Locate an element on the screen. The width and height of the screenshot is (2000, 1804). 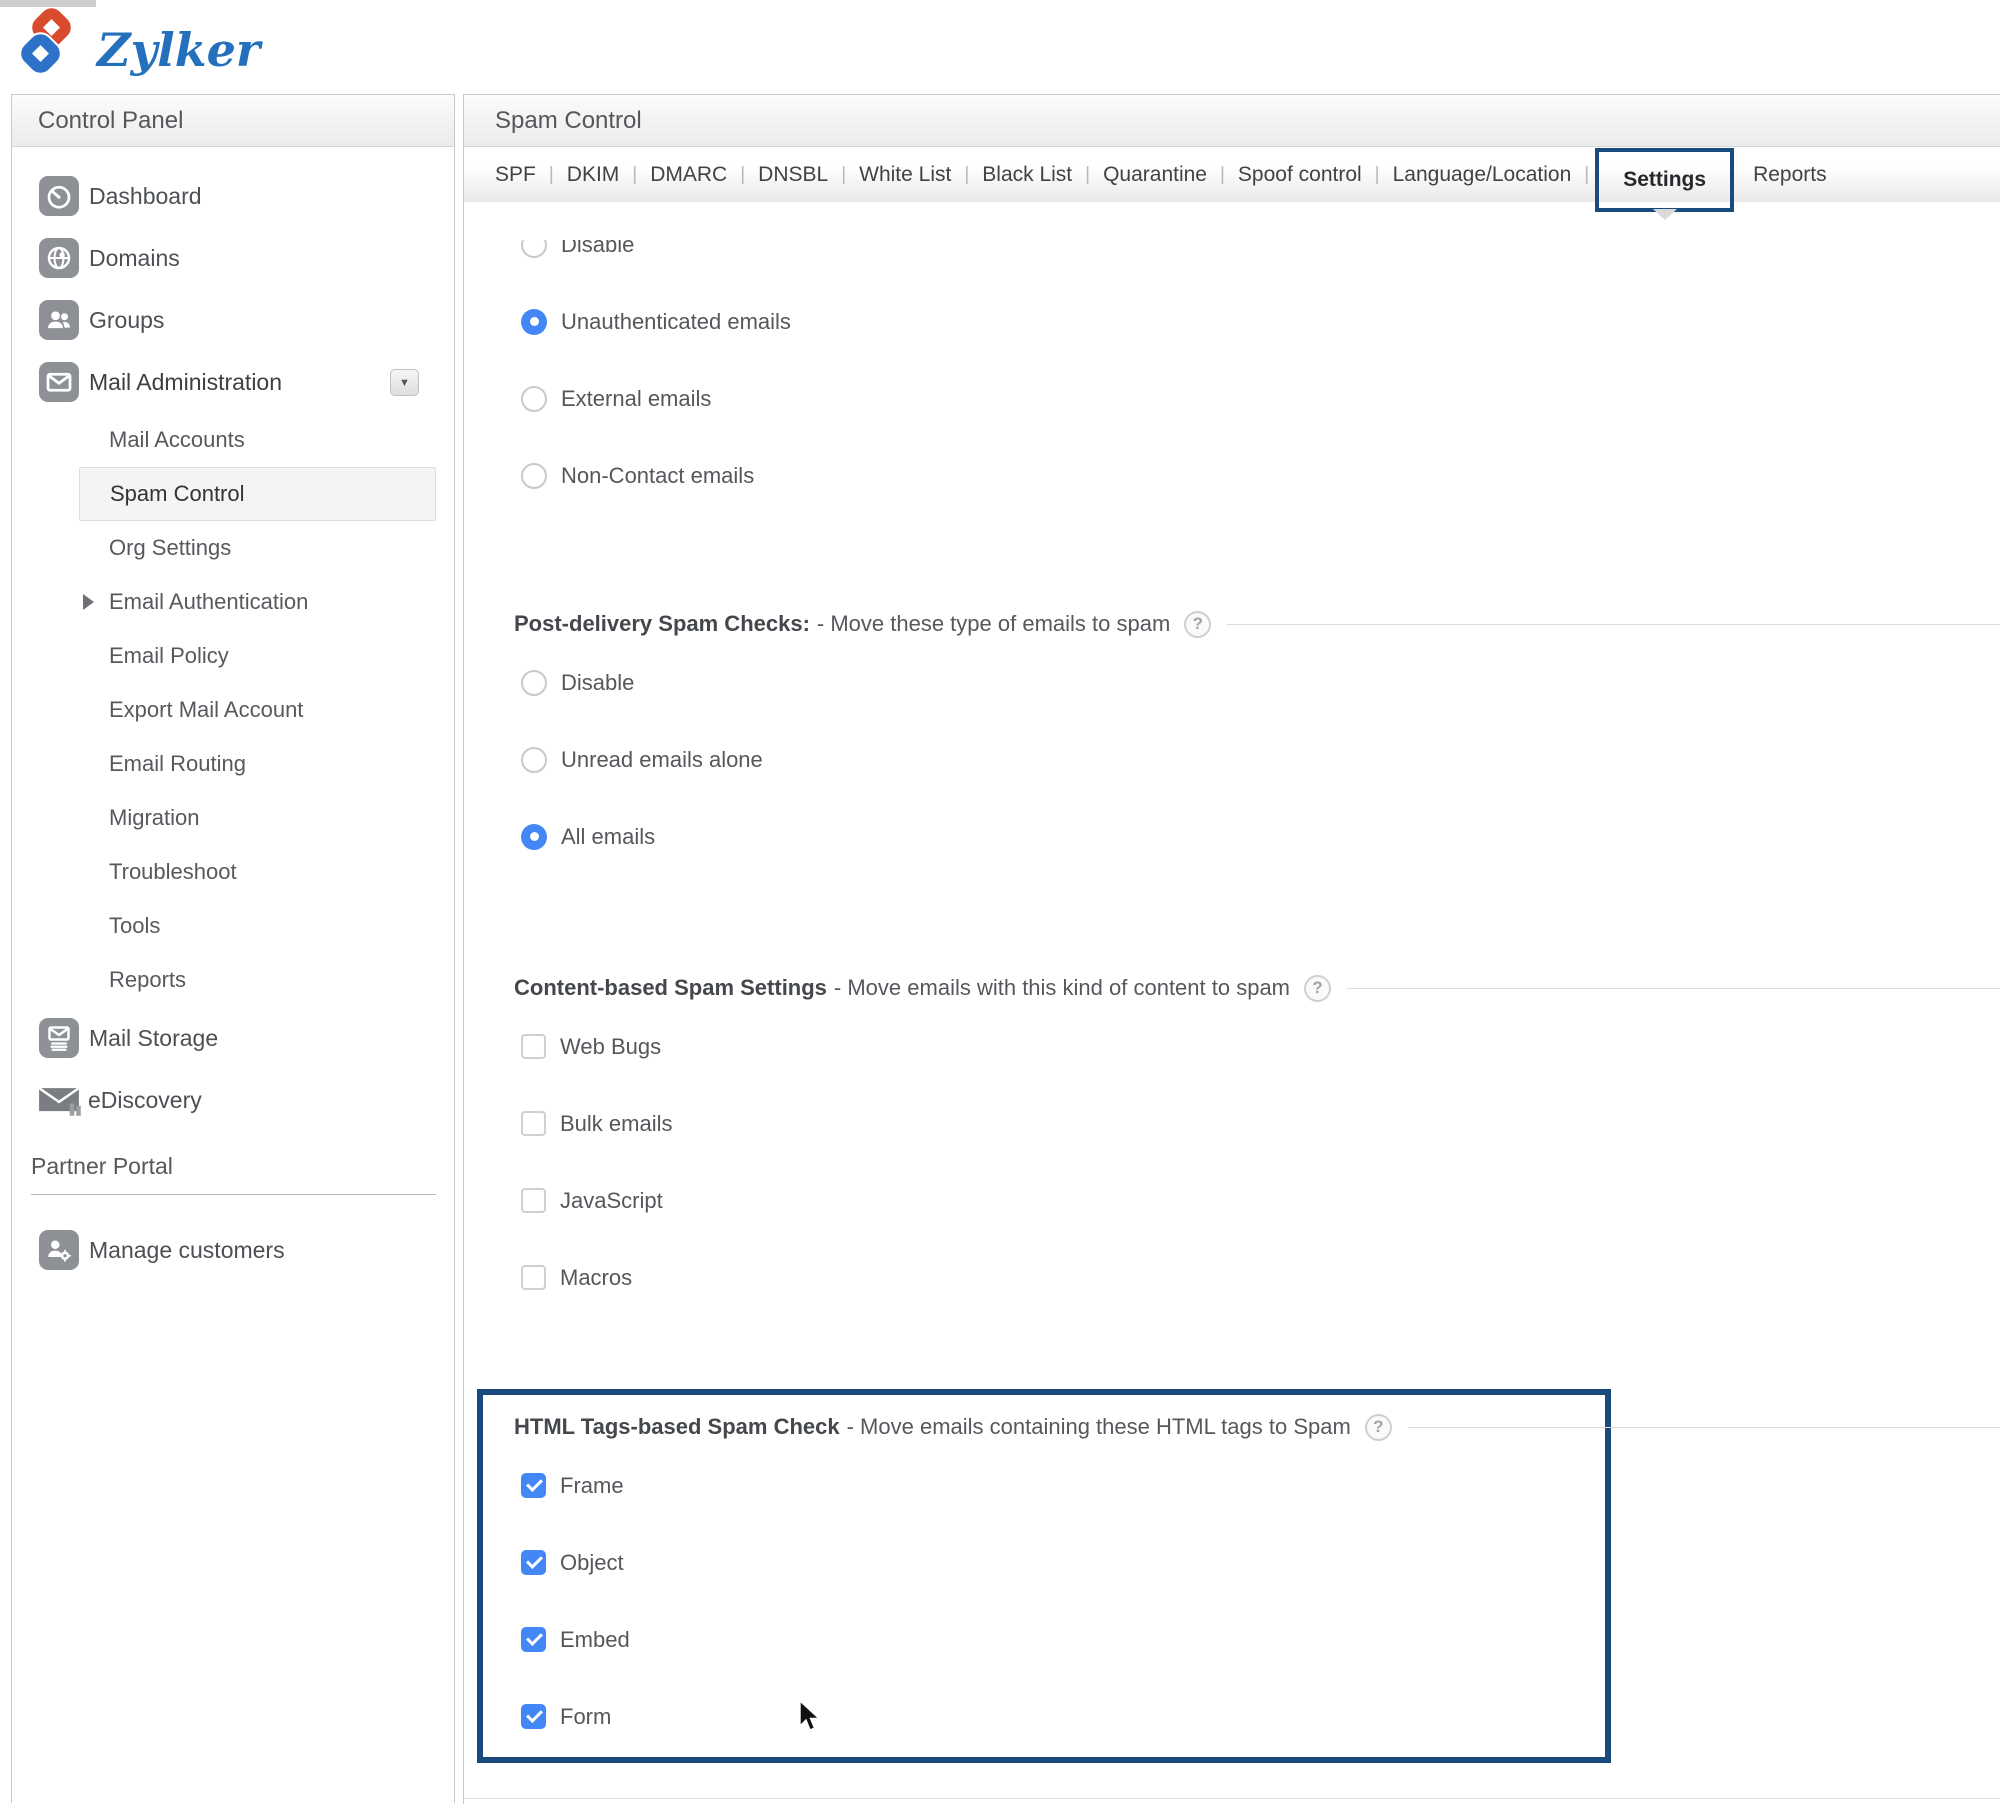
sidebar-header: Control Panel is located at coordinates (233, 121).